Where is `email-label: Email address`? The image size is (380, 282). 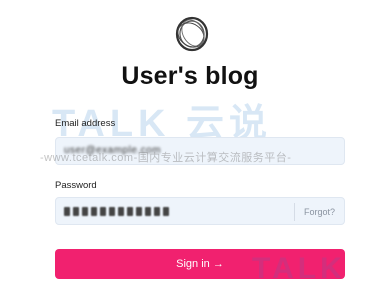
email-label: Email address is located at coordinates (85, 123).